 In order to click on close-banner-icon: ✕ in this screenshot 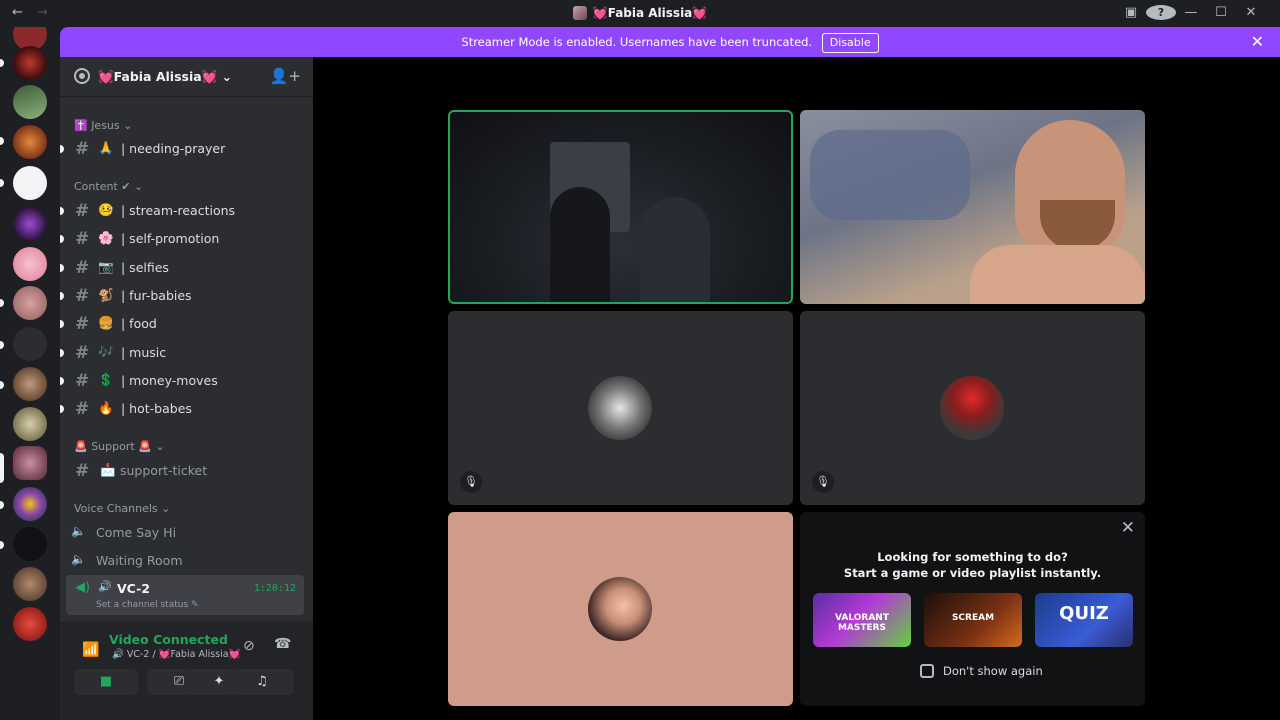, I will do `click(1257, 42)`.